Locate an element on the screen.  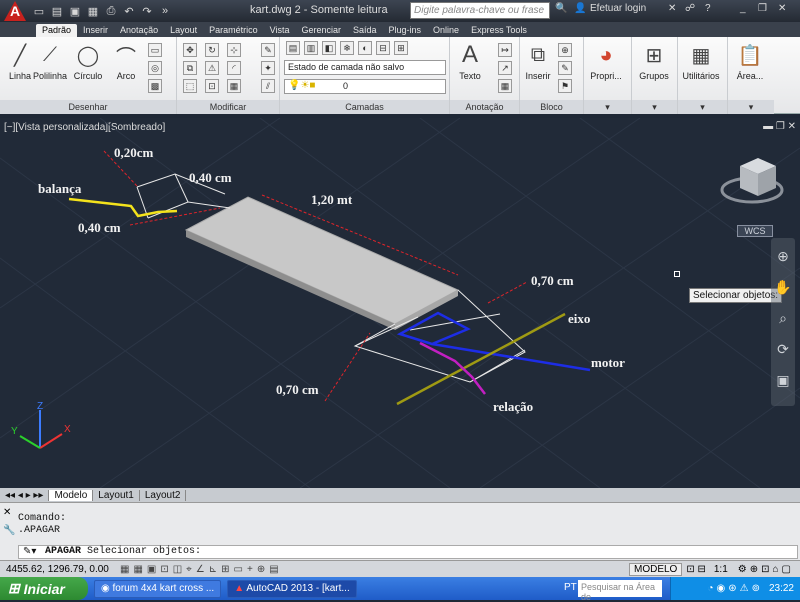
tab-layout2: Layout2 is located at coordinates (163, 495).